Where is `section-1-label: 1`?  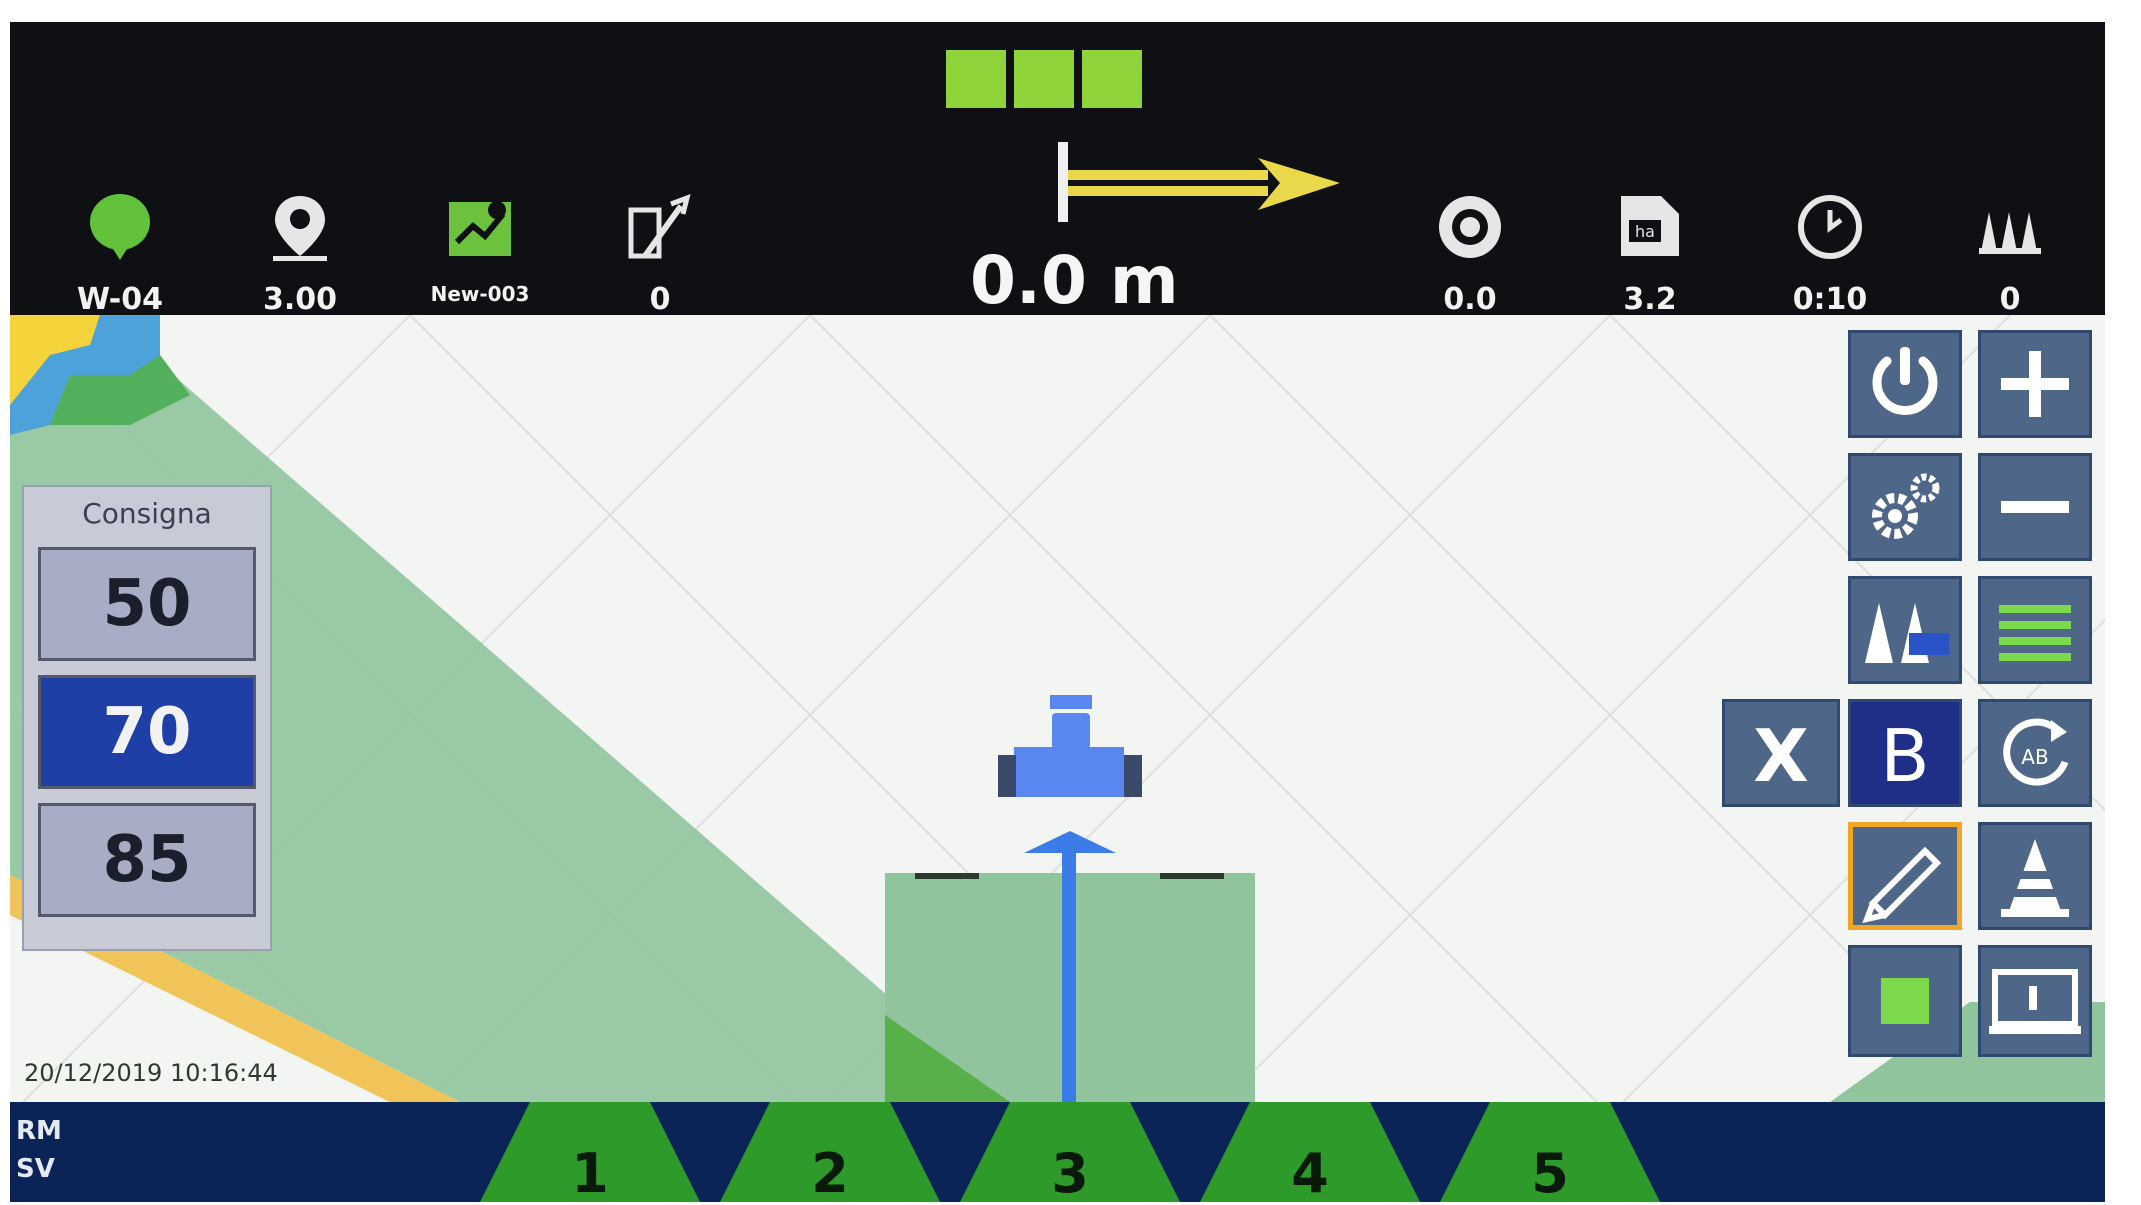 section-1-label: 1 is located at coordinates (590, 1172).